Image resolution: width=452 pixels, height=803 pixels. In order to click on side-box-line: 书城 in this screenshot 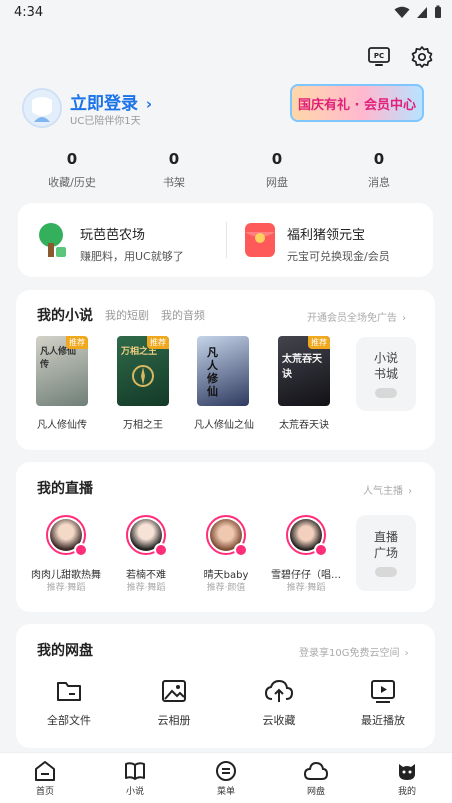, I will do `click(385, 374)`.